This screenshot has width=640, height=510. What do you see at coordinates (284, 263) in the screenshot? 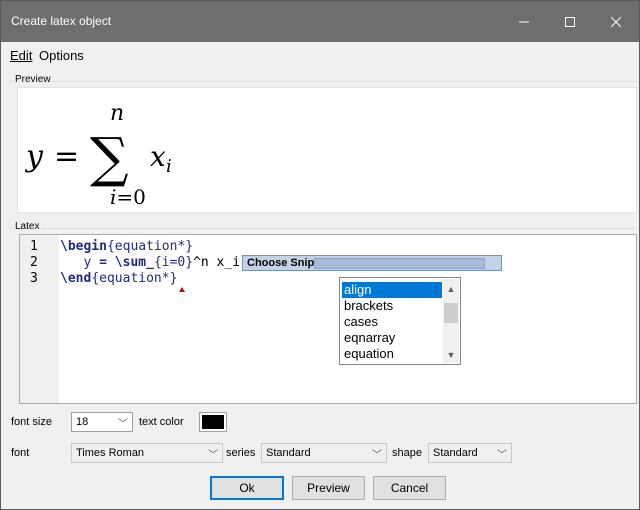
I see `snippet-chooser-title: Choose Snipp` at bounding box center [284, 263].